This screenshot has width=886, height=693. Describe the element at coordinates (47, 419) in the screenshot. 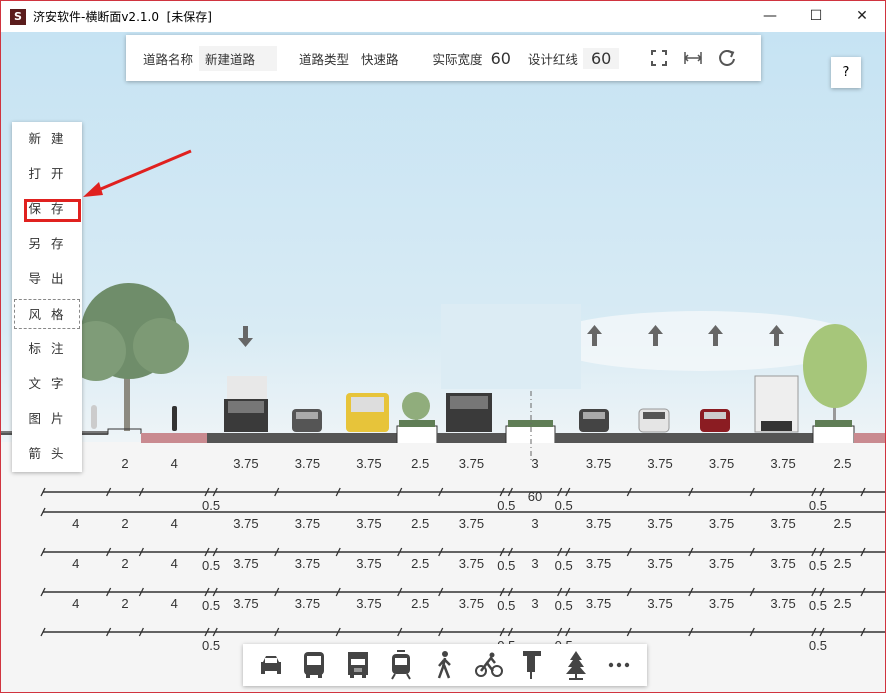

I see `menu-item-image: 图片` at that location.